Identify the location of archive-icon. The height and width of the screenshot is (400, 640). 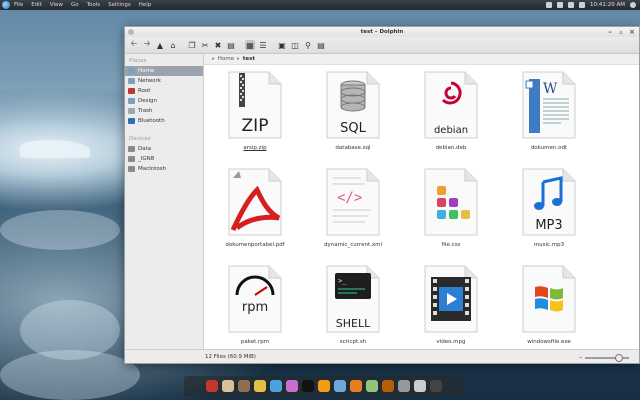
(388, 386).